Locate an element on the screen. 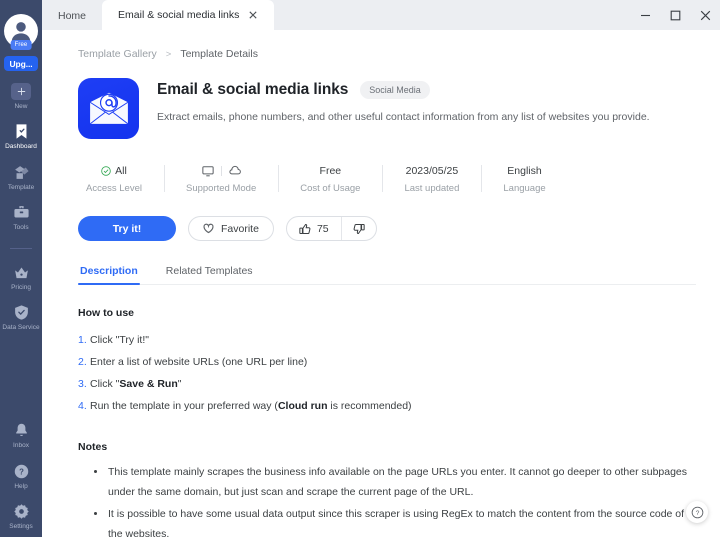 This screenshot has width=720, height=537. tab-related-templates: Related Templates is located at coordinates (209, 274).